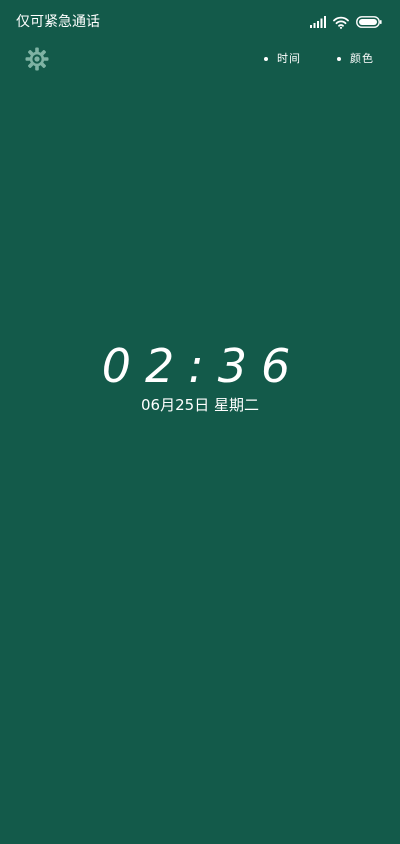 The width and height of the screenshot is (400, 844). Describe the element at coordinates (203, 366) in the screenshot. I see `clock-time: 02:36` at that location.